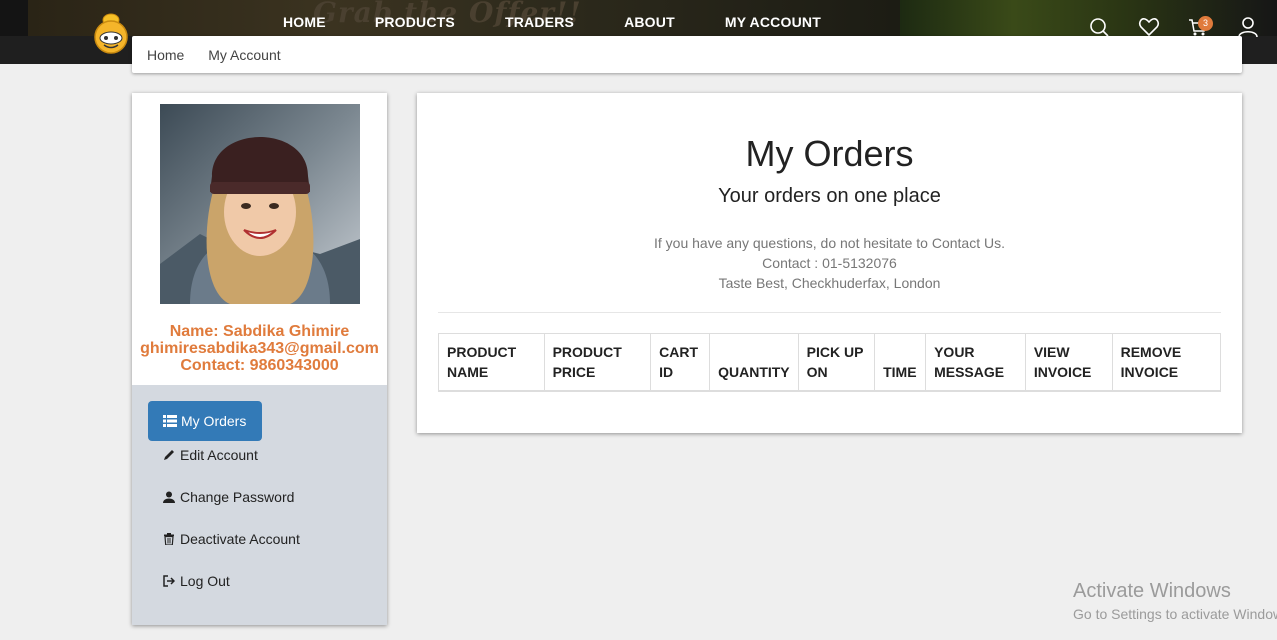 This screenshot has width=1277, height=640. I want to click on avatar, so click(260, 204).